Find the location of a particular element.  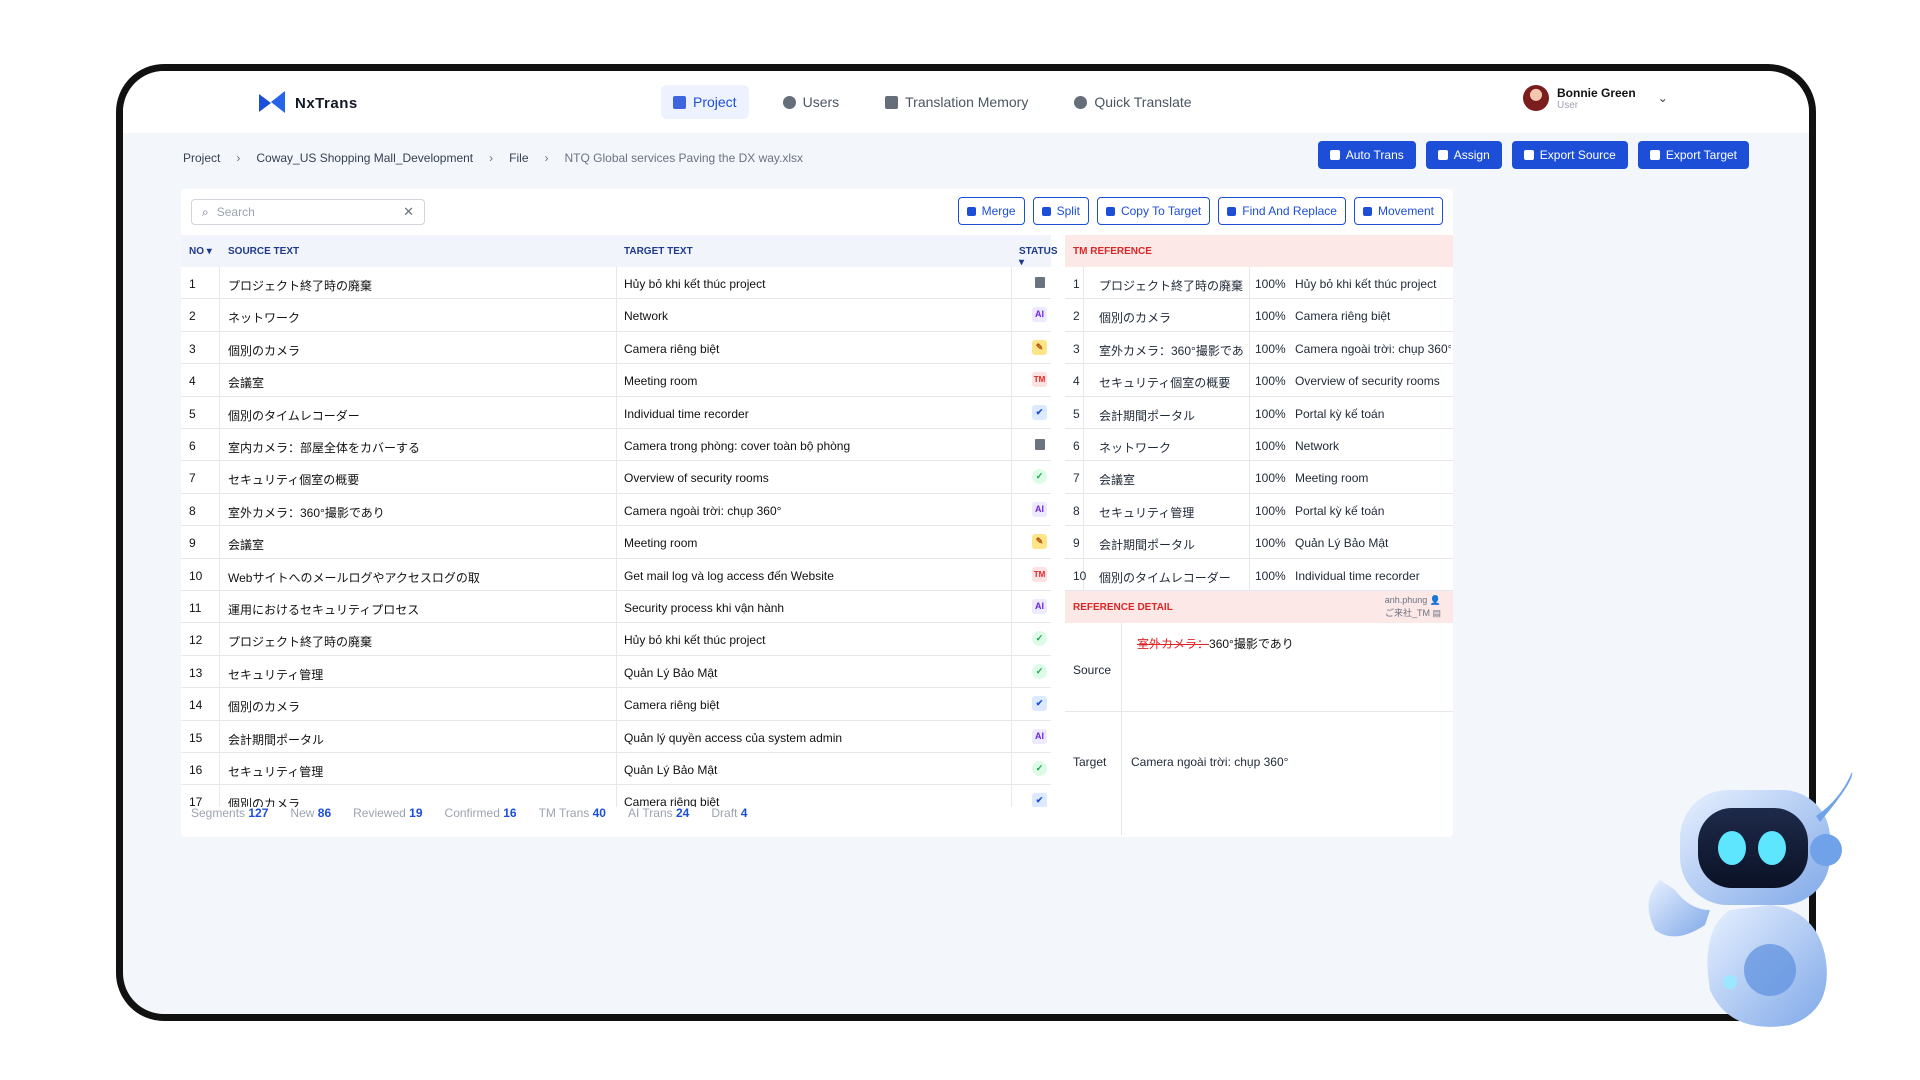

cell-target: Camera ngoài trời: chụp 360° is located at coordinates (702, 511).